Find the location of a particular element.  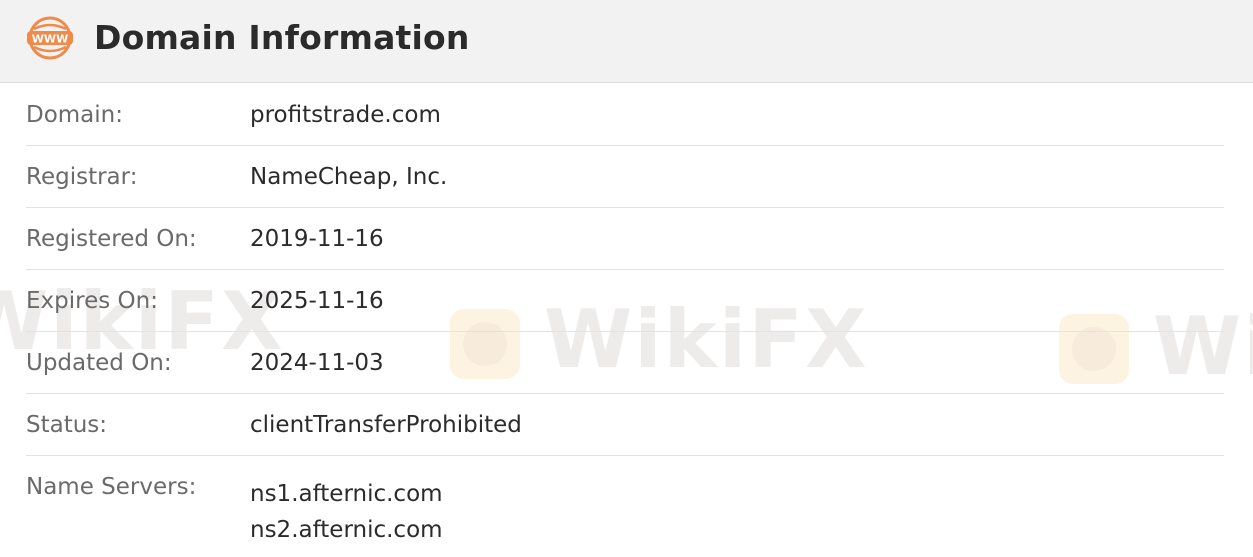

row-value: NameCheap, Inc. is located at coordinates (349, 177).